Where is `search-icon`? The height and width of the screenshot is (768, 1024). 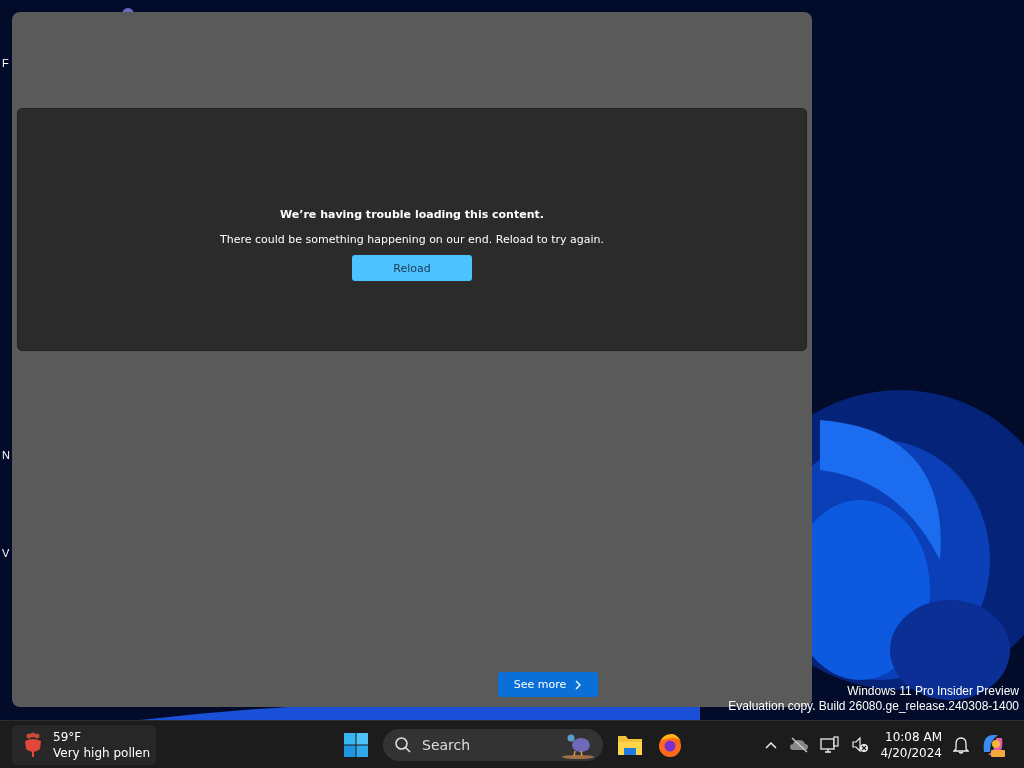 search-icon is located at coordinates (403, 744).